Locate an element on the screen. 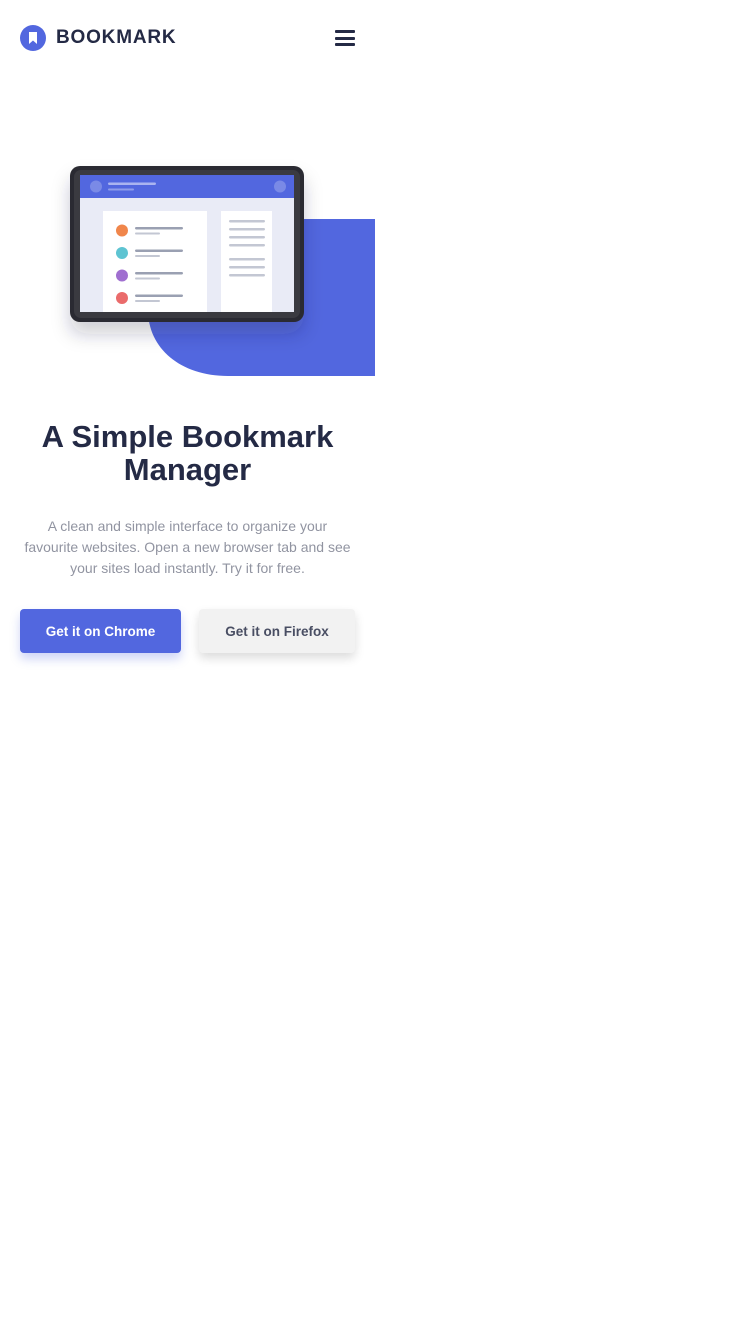  logo: BOOKMARK is located at coordinates (98, 38).